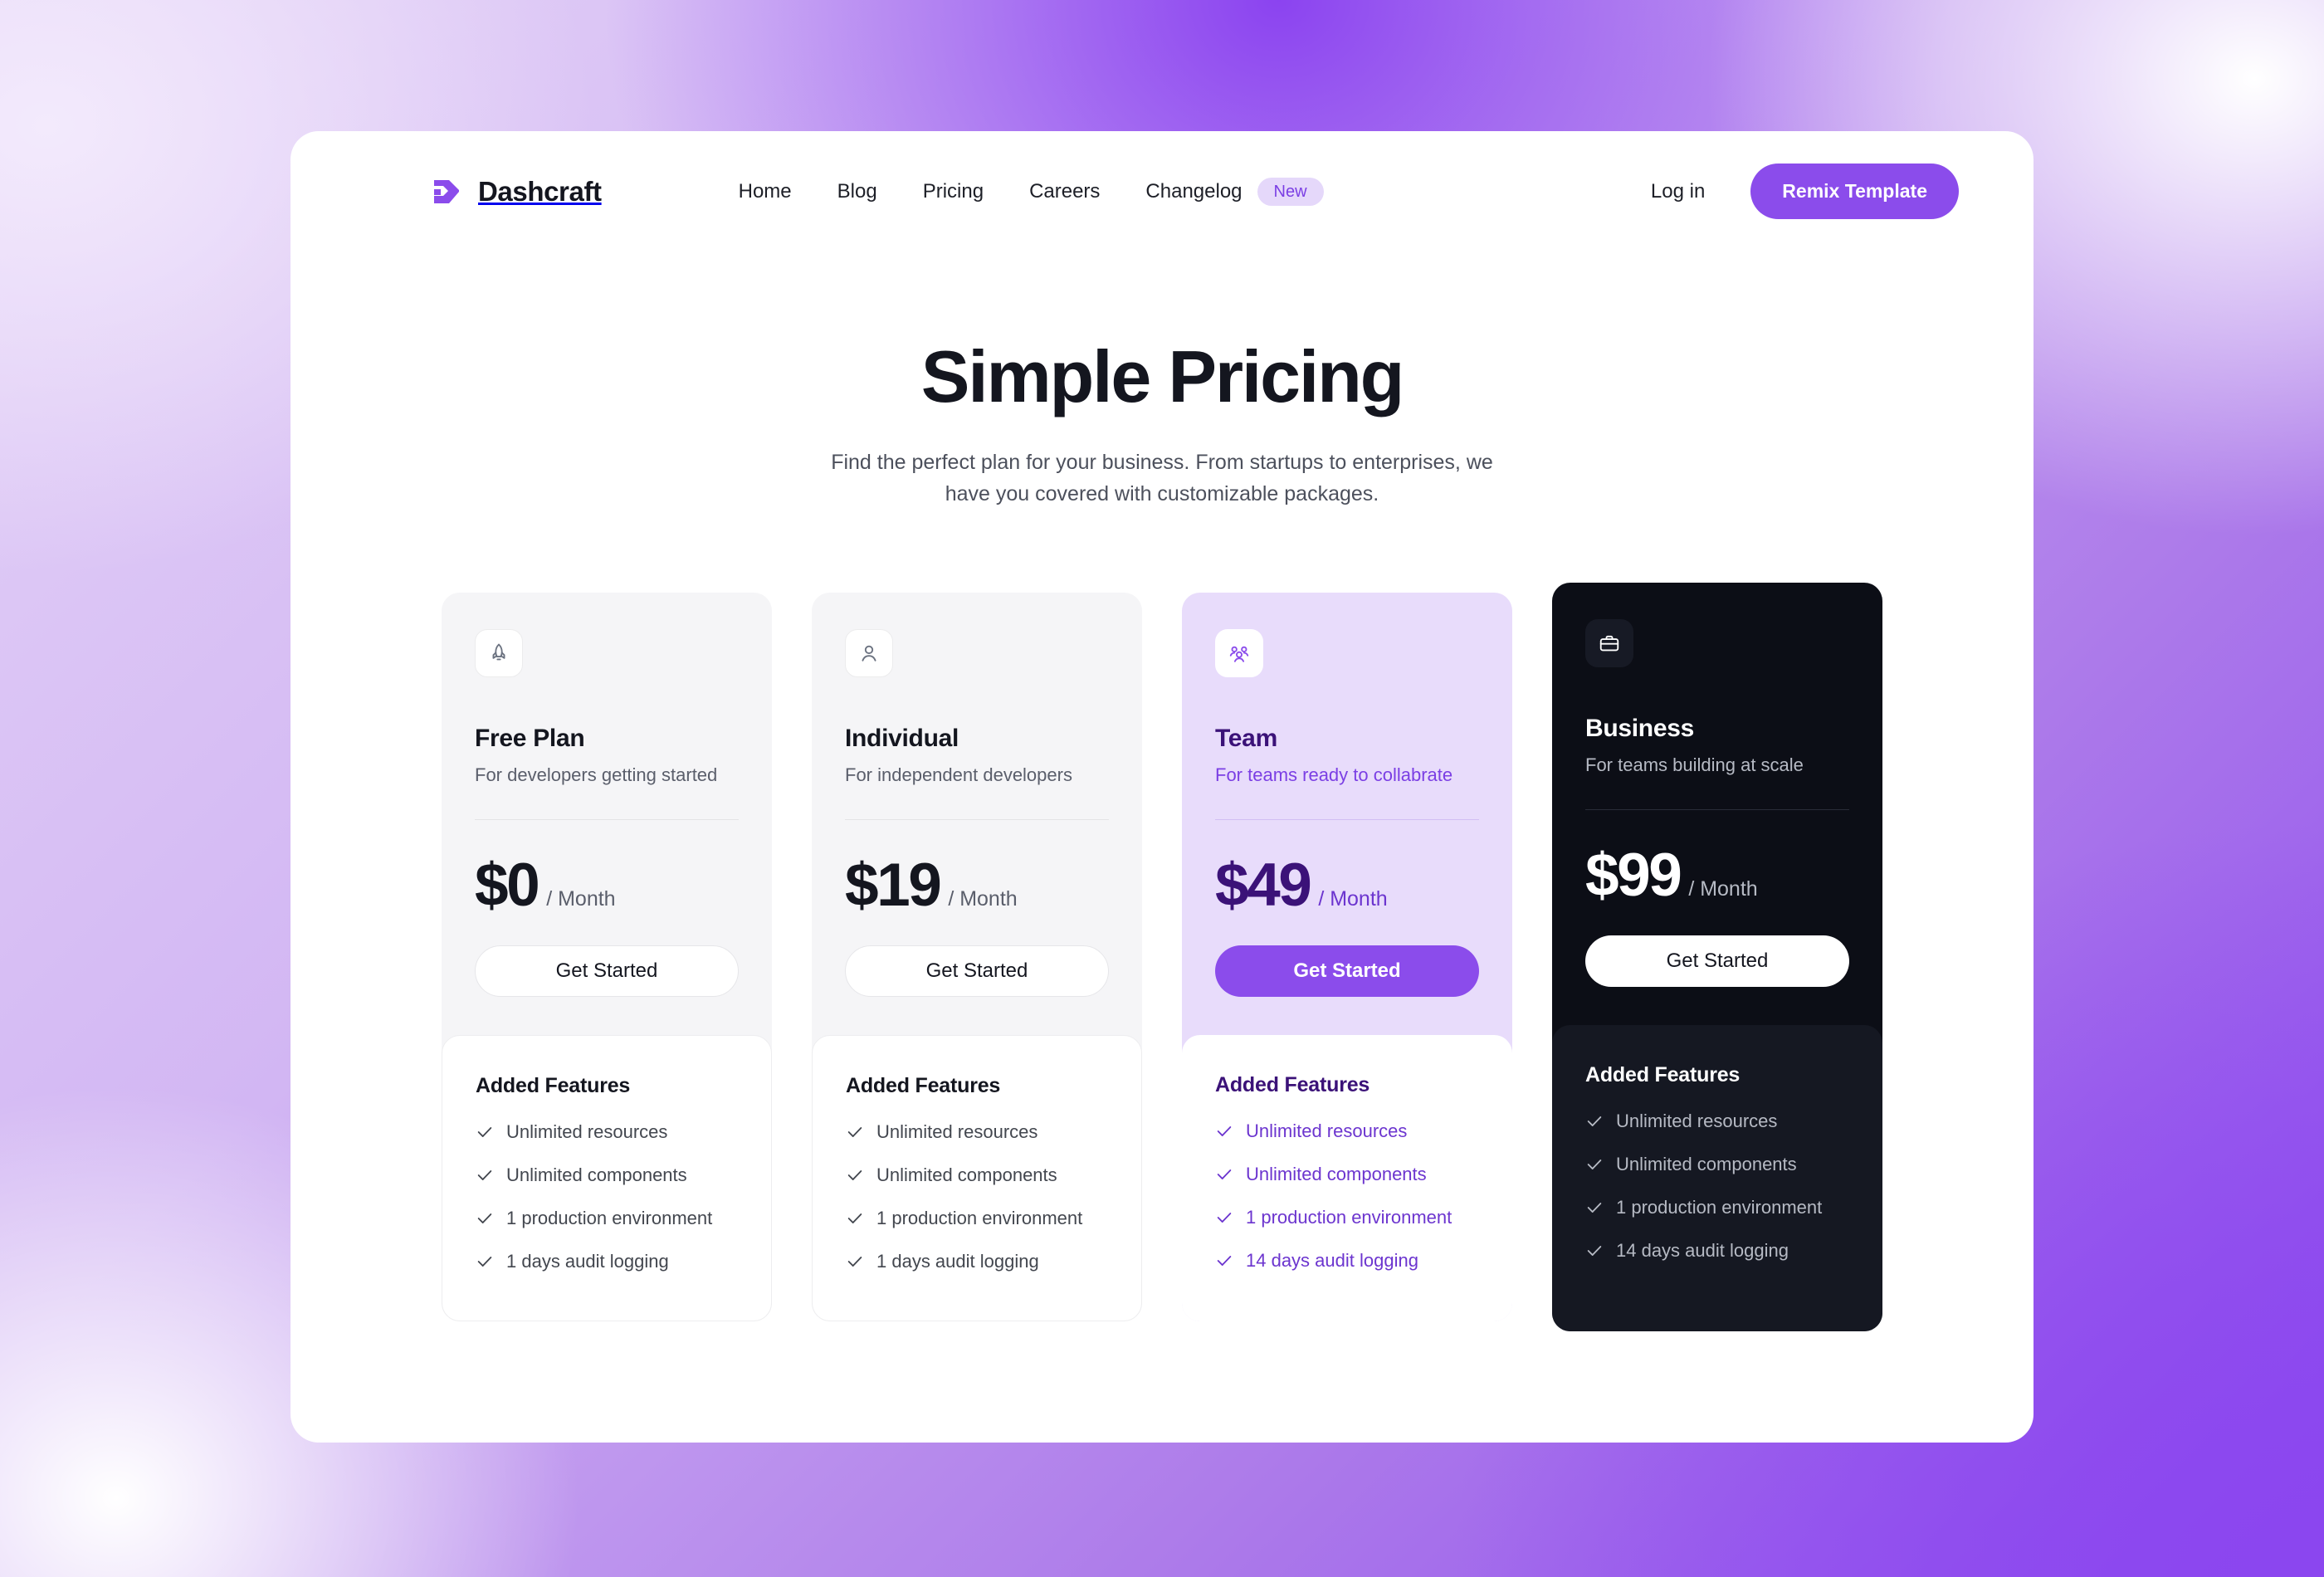 The height and width of the screenshot is (1577, 2324). What do you see at coordinates (766, 191) in the screenshot?
I see `nav-link-home: Home` at bounding box center [766, 191].